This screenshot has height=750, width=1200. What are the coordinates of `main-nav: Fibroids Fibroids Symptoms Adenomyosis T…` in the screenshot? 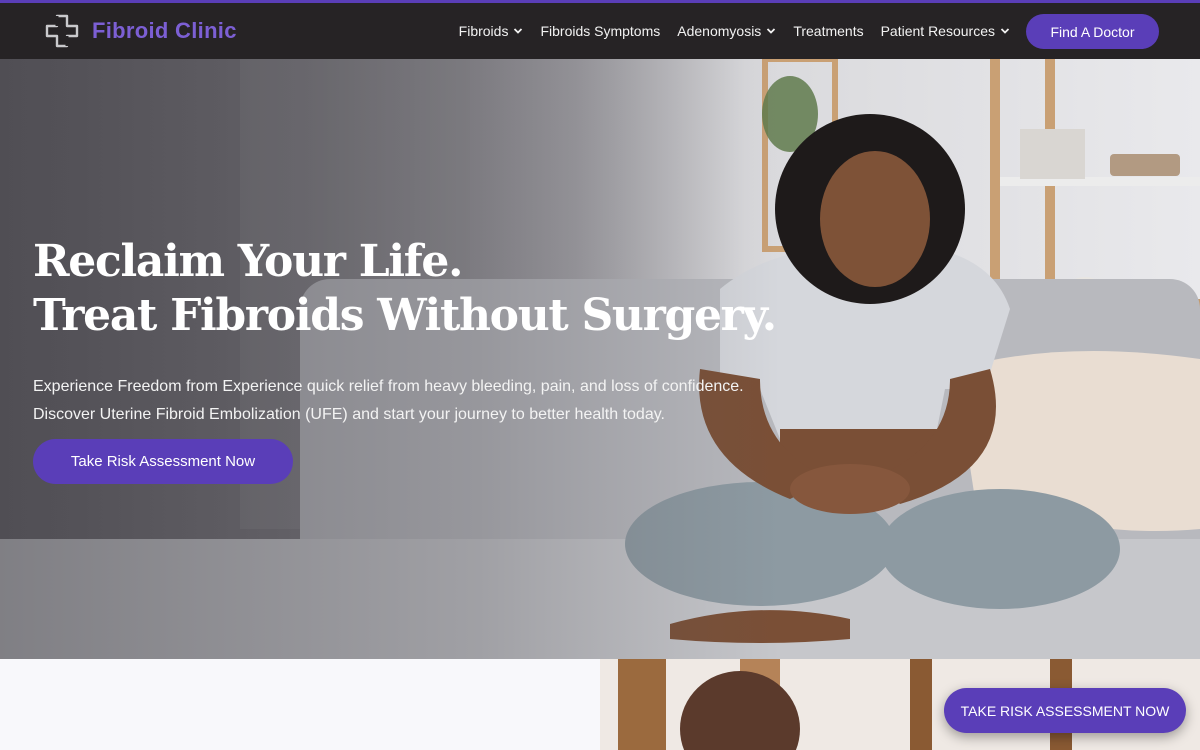 It's located at (734, 31).